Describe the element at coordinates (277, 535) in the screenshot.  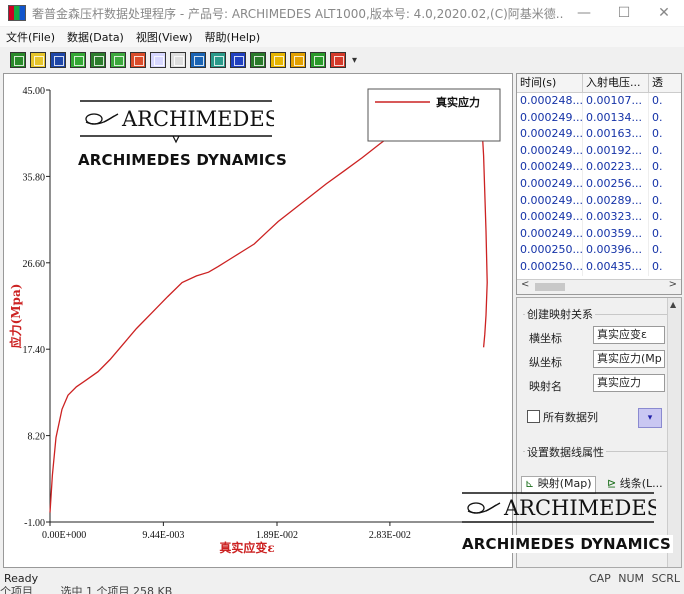
I see `x-tick-label: 1.89E-002` at that location.